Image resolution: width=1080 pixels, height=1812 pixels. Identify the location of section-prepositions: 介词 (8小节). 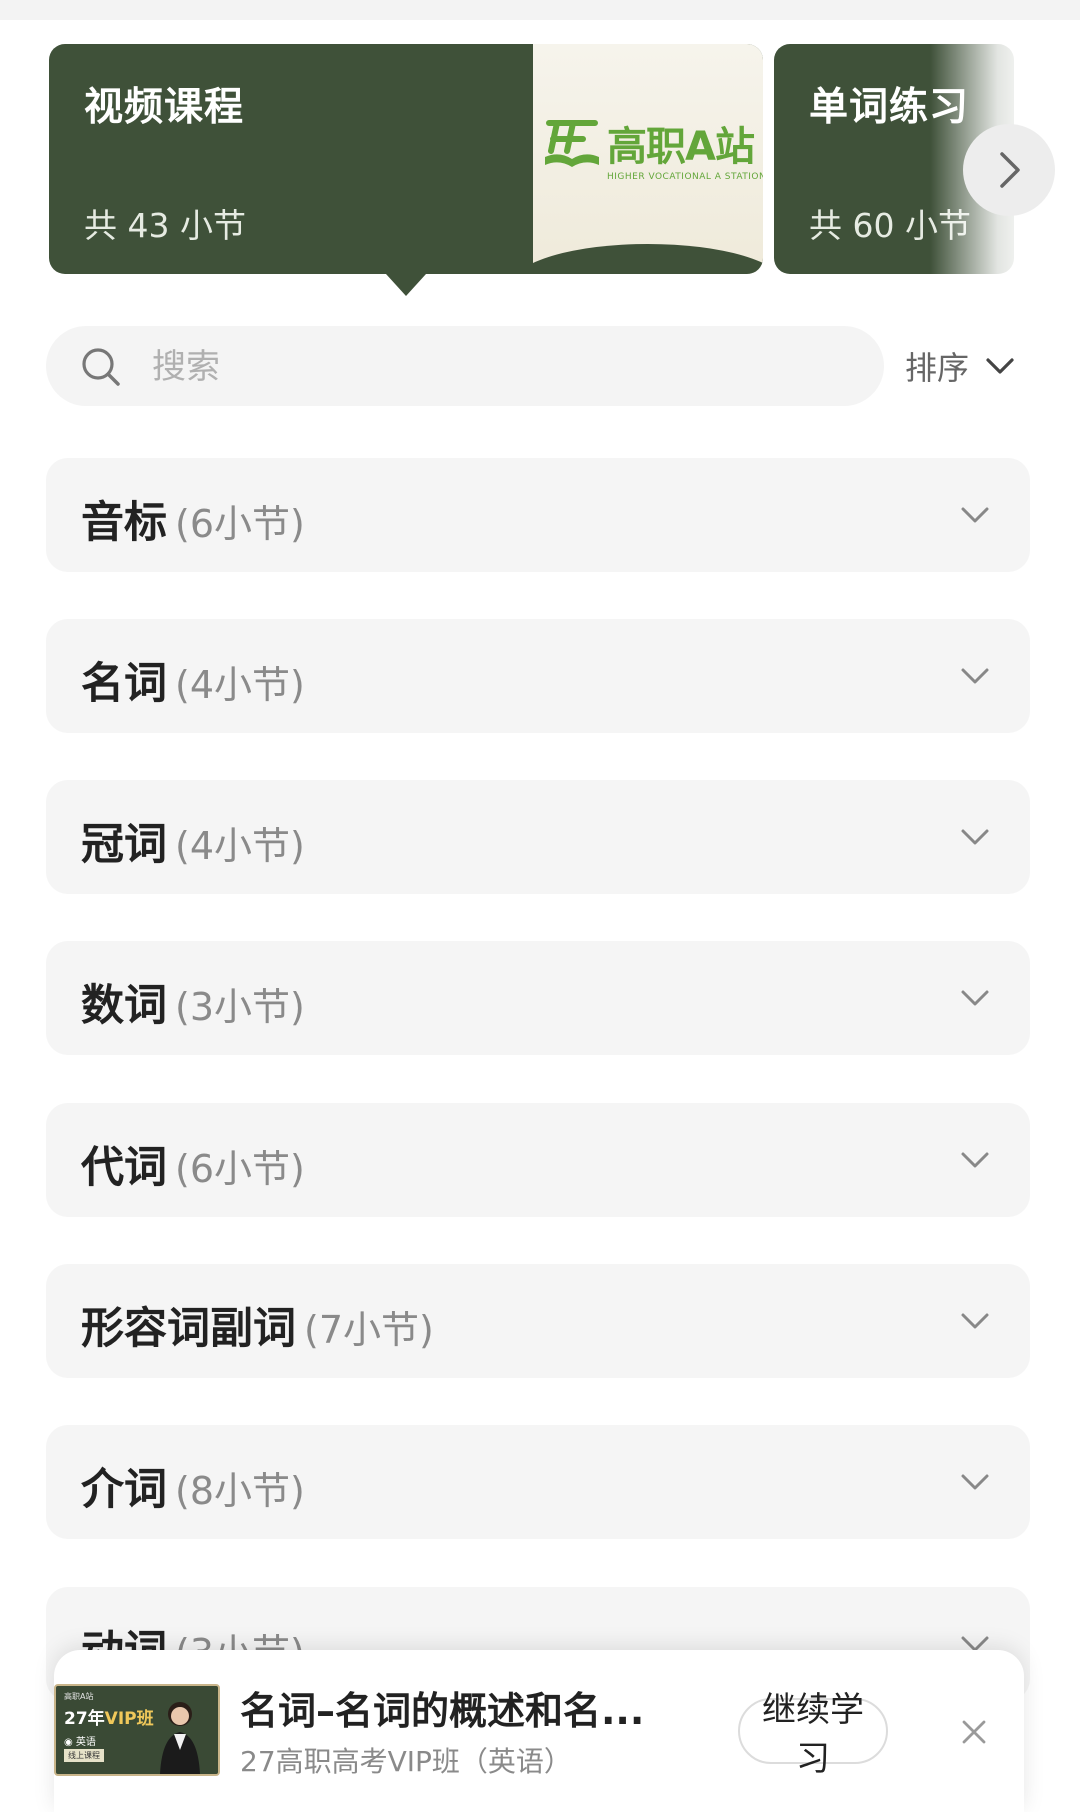
(538, 1482).